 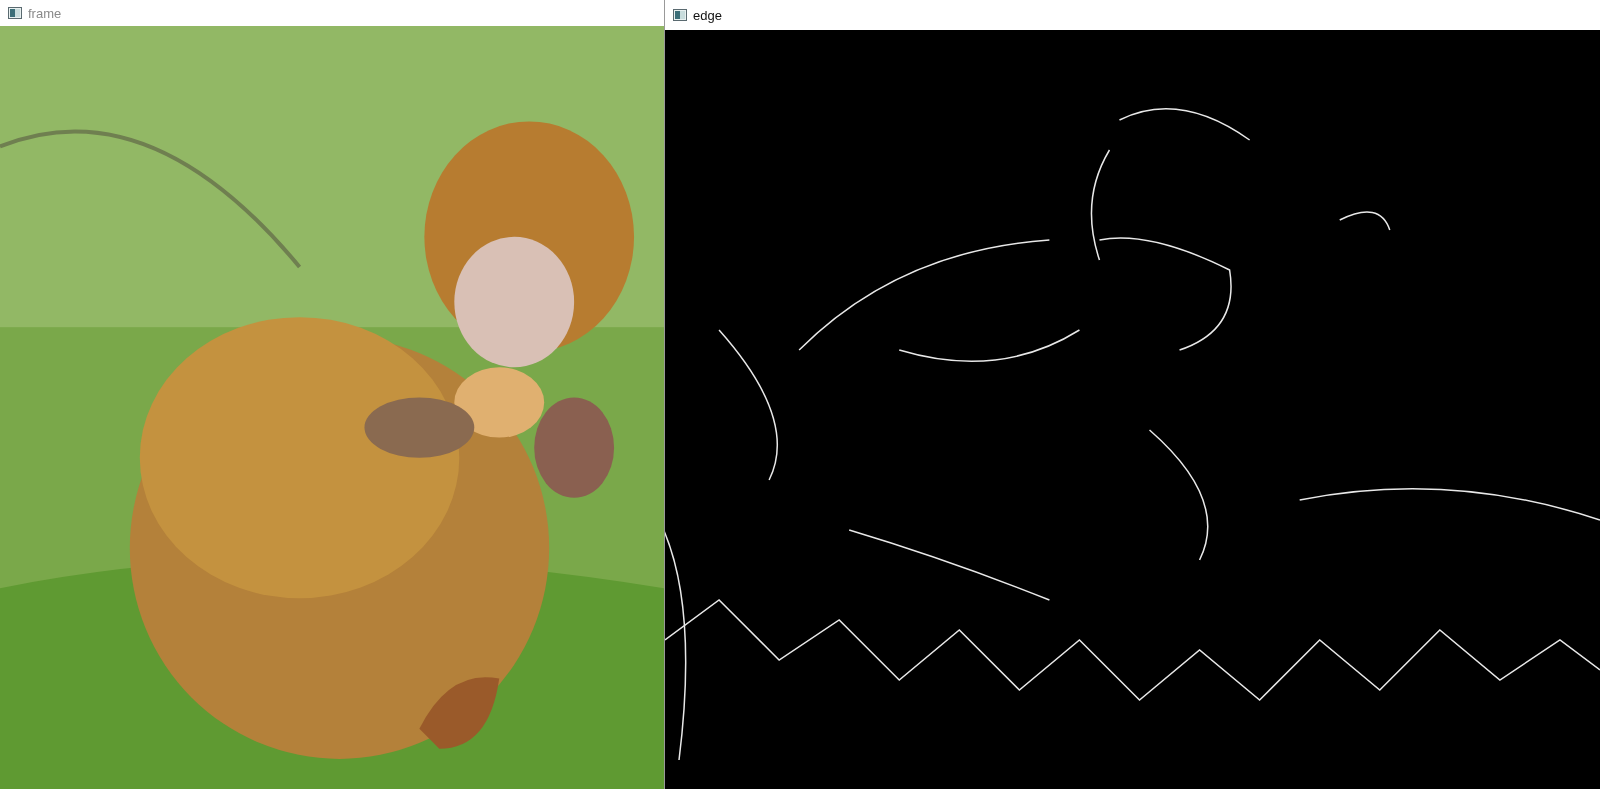 What do you see at coordinates (1132, 15) in the screenshot?
I see `title-bar: edge` at bounding box center [1132, 15].